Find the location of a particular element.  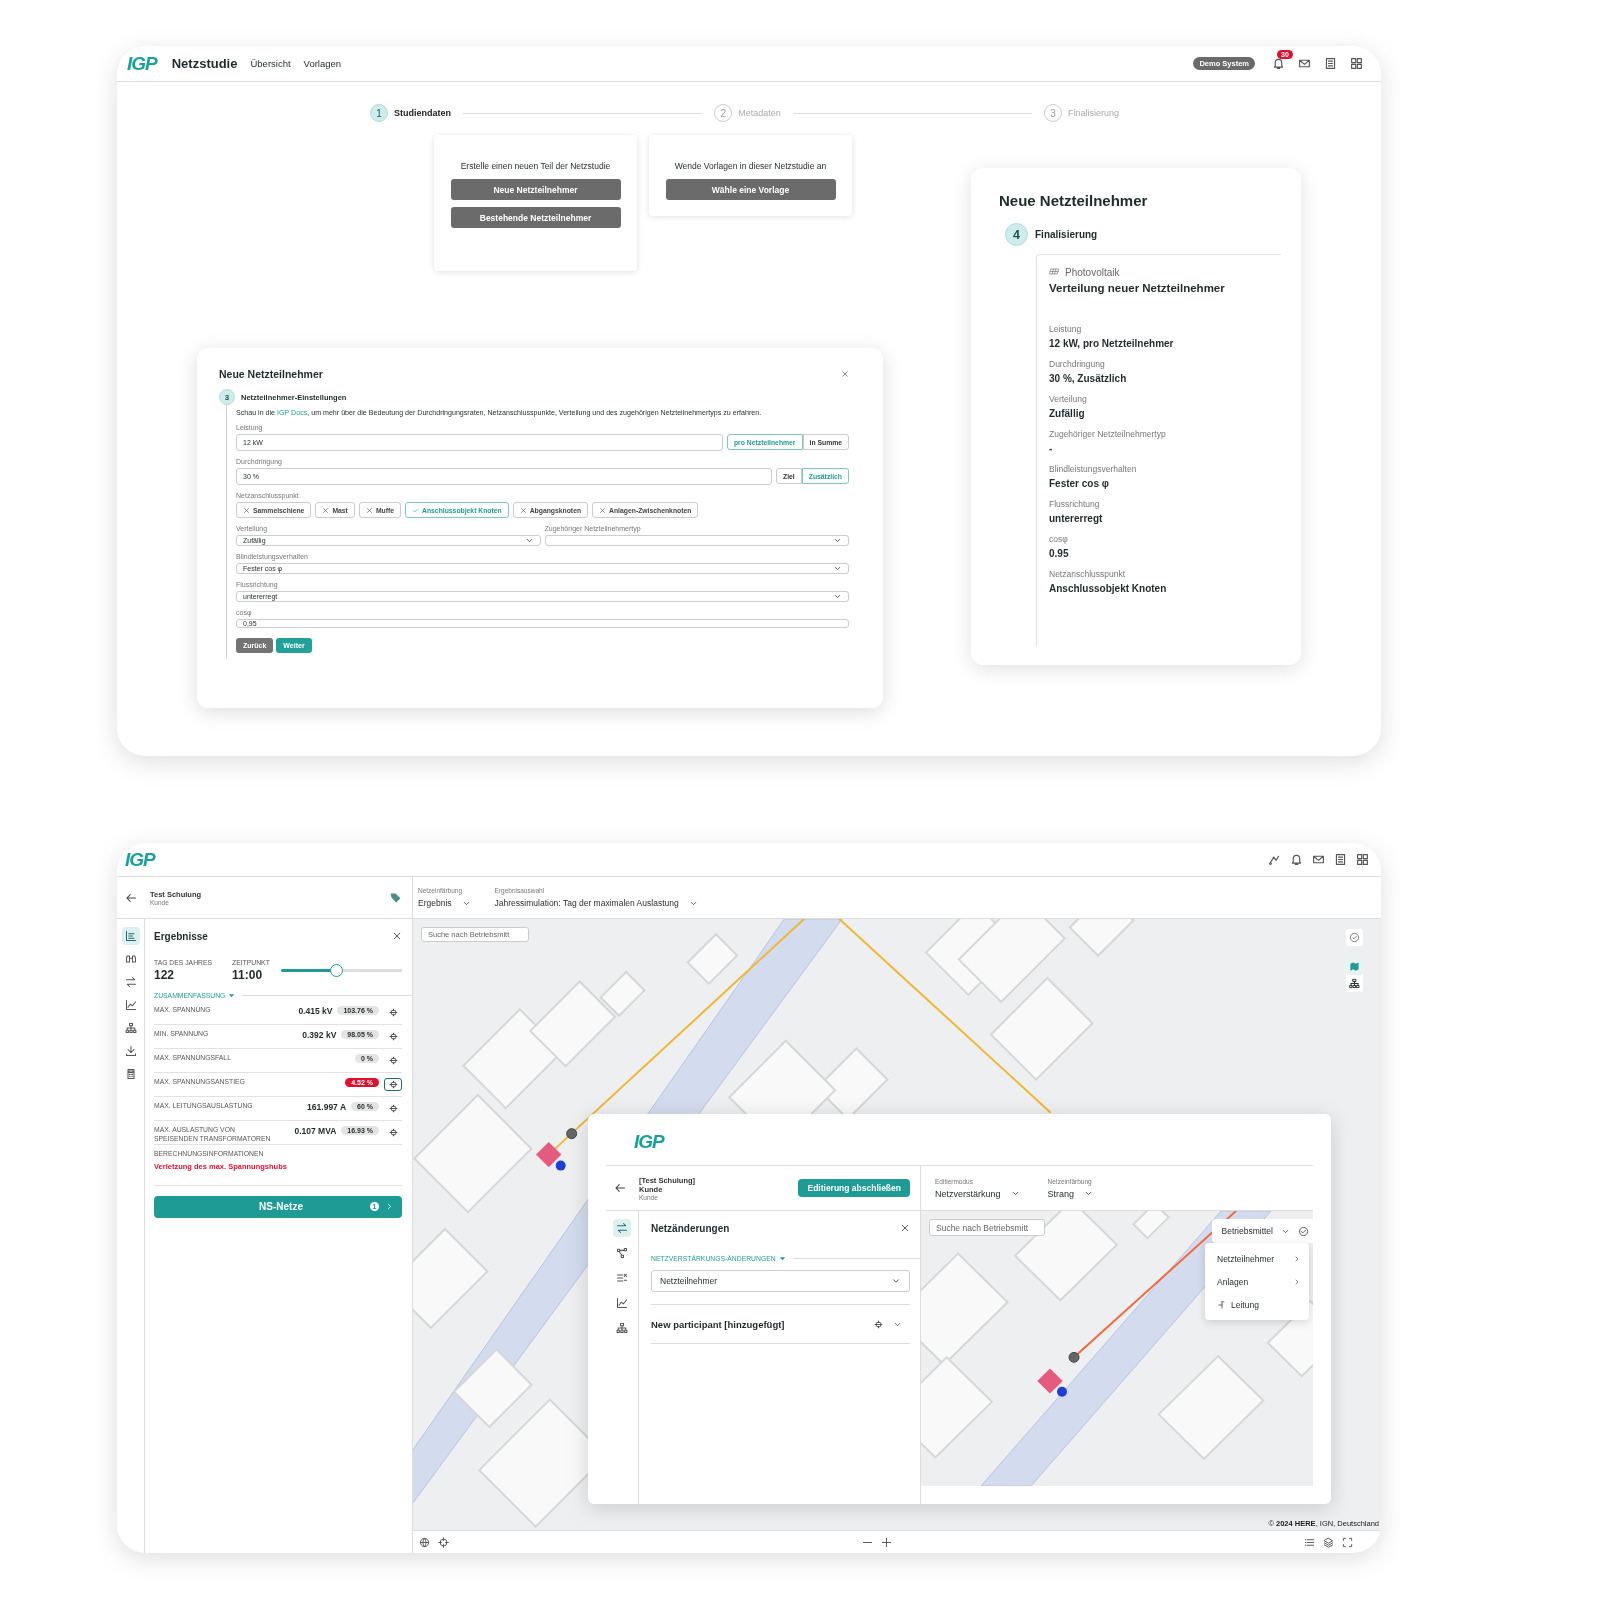

tag-icon is located at coordinates (395, 897).